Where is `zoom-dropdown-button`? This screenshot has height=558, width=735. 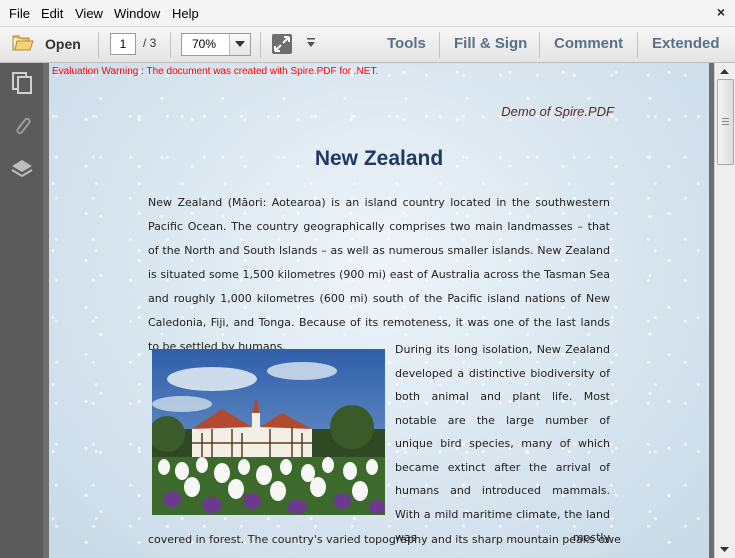
zoom-dropdown-button is located at coordinates (239, 44).